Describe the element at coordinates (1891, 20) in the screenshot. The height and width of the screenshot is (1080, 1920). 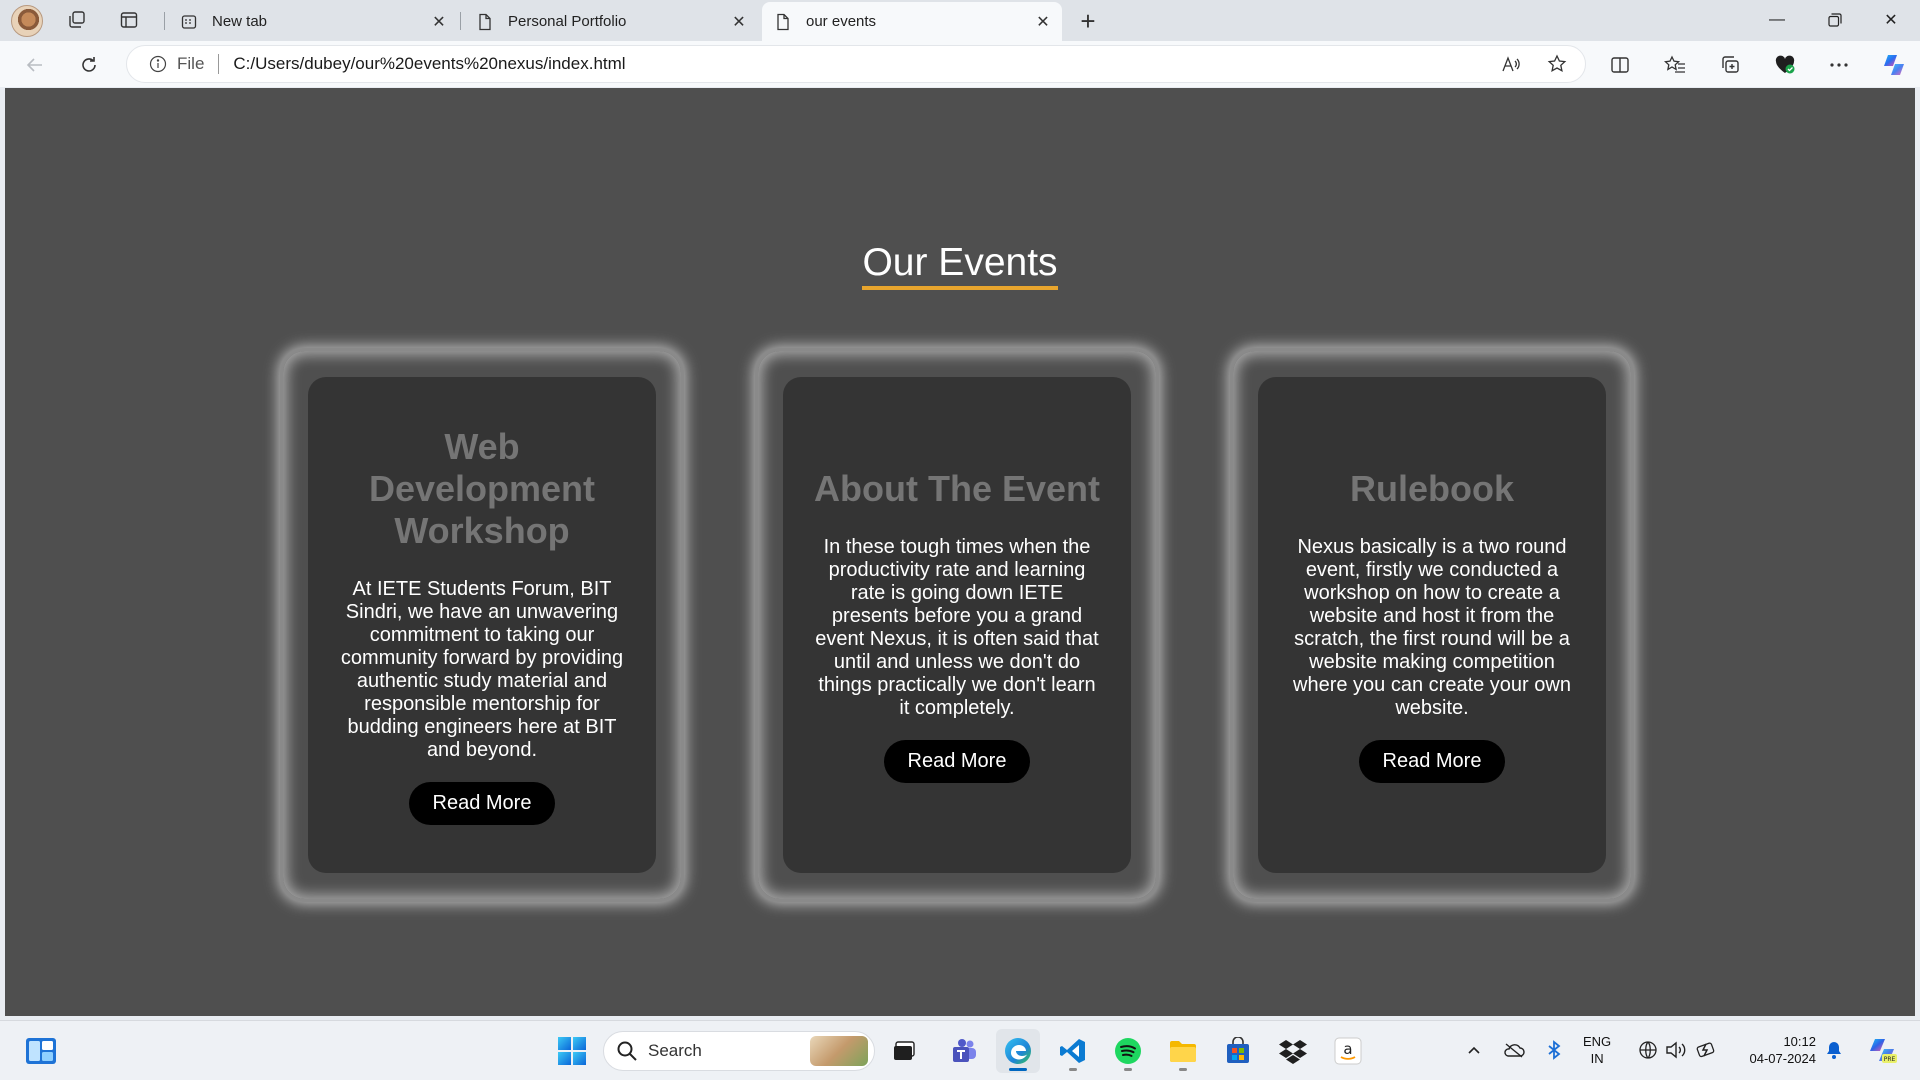
I see `window-close-icon: ✕` at that location.